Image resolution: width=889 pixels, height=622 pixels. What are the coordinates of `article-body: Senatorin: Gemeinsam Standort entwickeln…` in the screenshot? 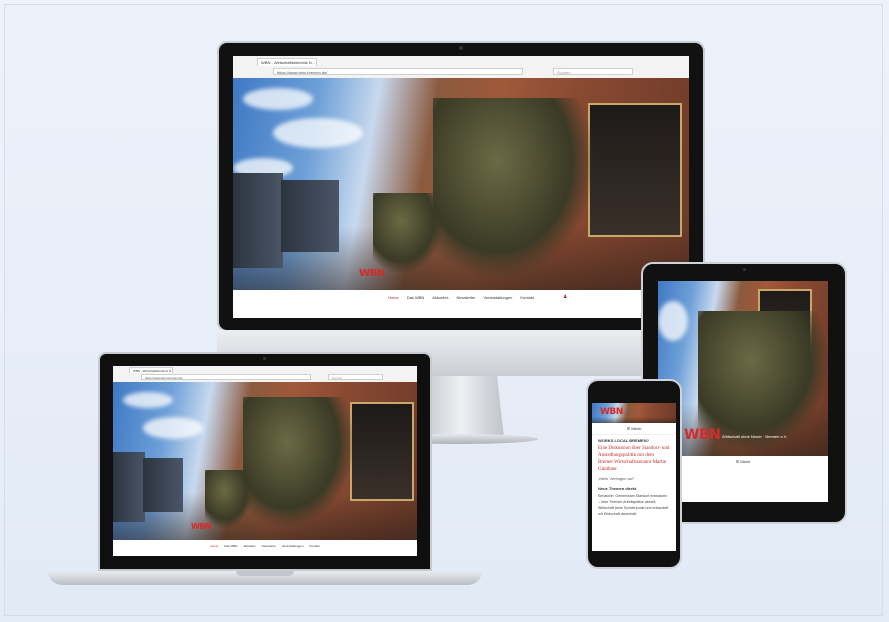 It's located at (633, 505).